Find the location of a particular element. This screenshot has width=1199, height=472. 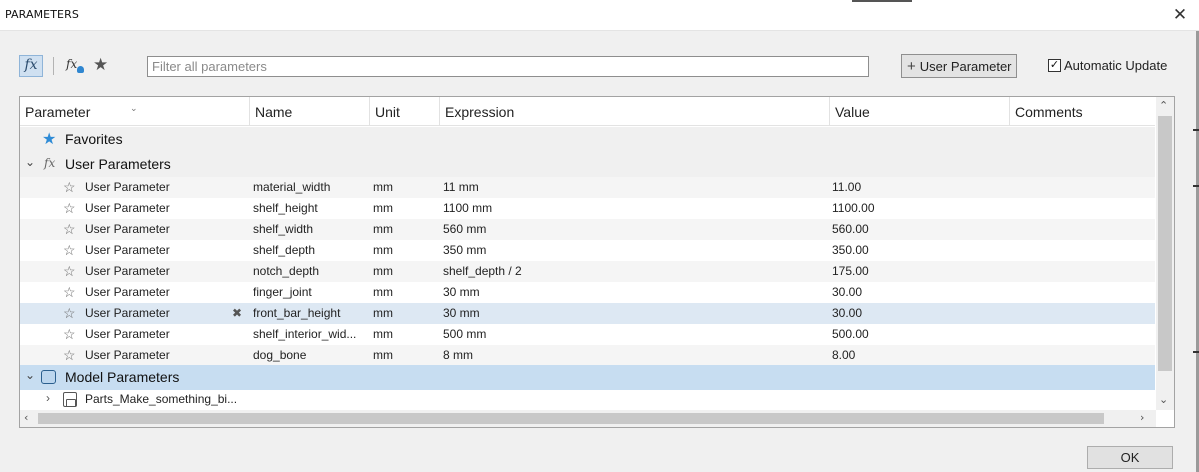

cell-value: 1100.00 is located at coordinates (853, 208).